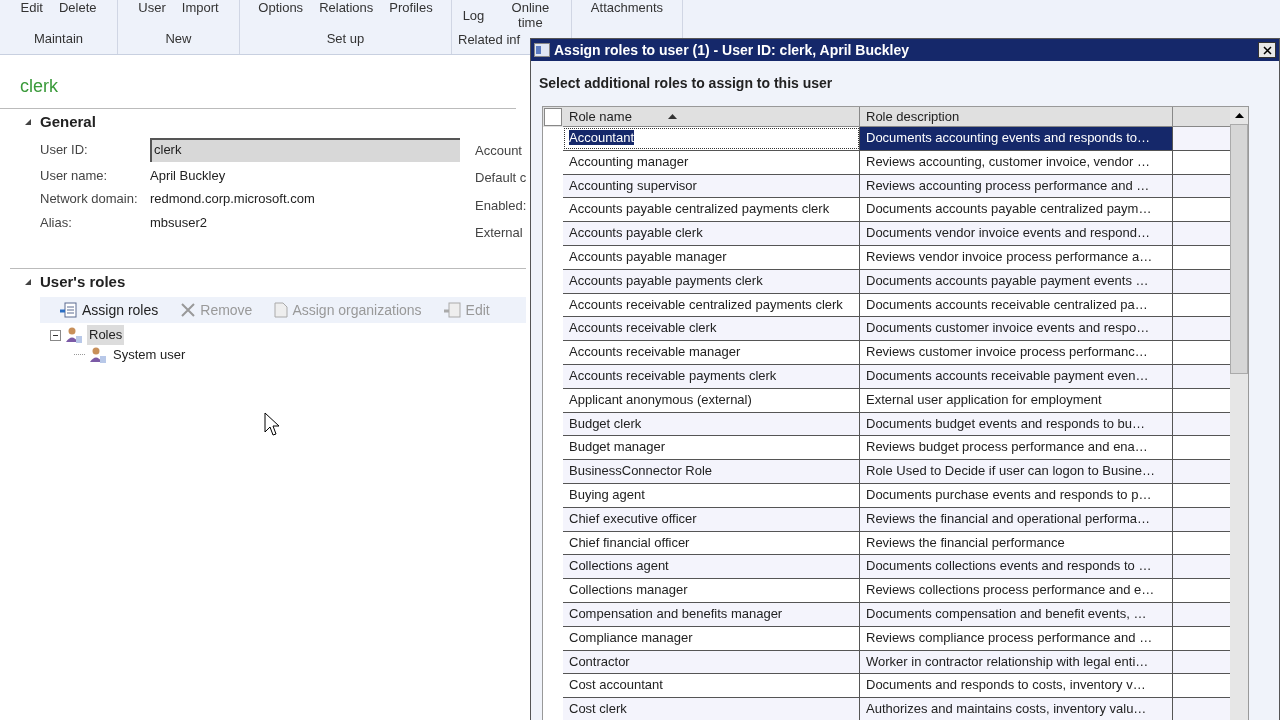  Describe the element at coordinates (109, 310) in the screenshot. I see `toolbar-button: Assign roles` at that location.